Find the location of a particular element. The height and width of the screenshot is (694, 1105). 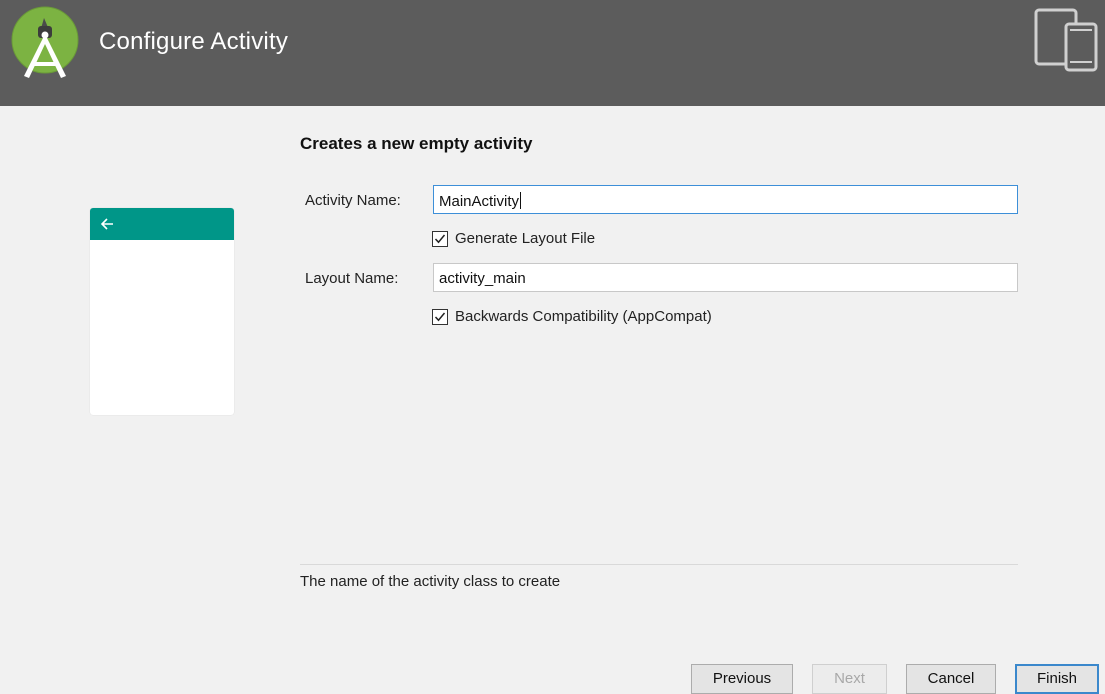

tablet-phone-icon is located at coordinates (1066, 40).